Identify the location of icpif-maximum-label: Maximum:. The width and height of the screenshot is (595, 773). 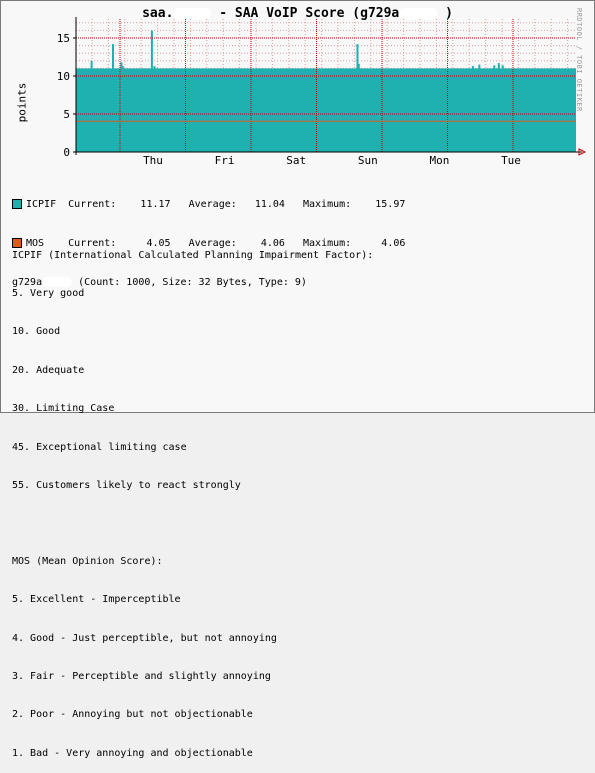
(327, 204).